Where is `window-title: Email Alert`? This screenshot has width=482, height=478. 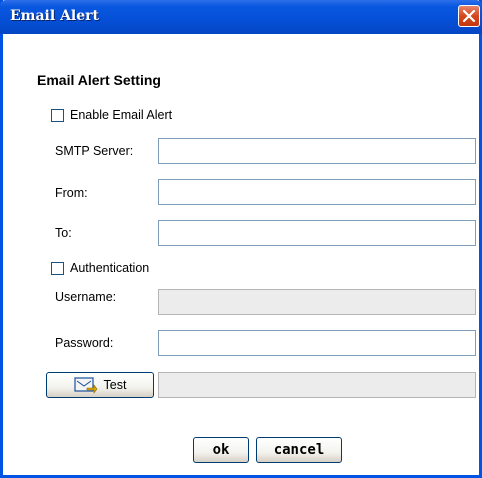
window-title: Email Alert is located at coordinates (54, 16).